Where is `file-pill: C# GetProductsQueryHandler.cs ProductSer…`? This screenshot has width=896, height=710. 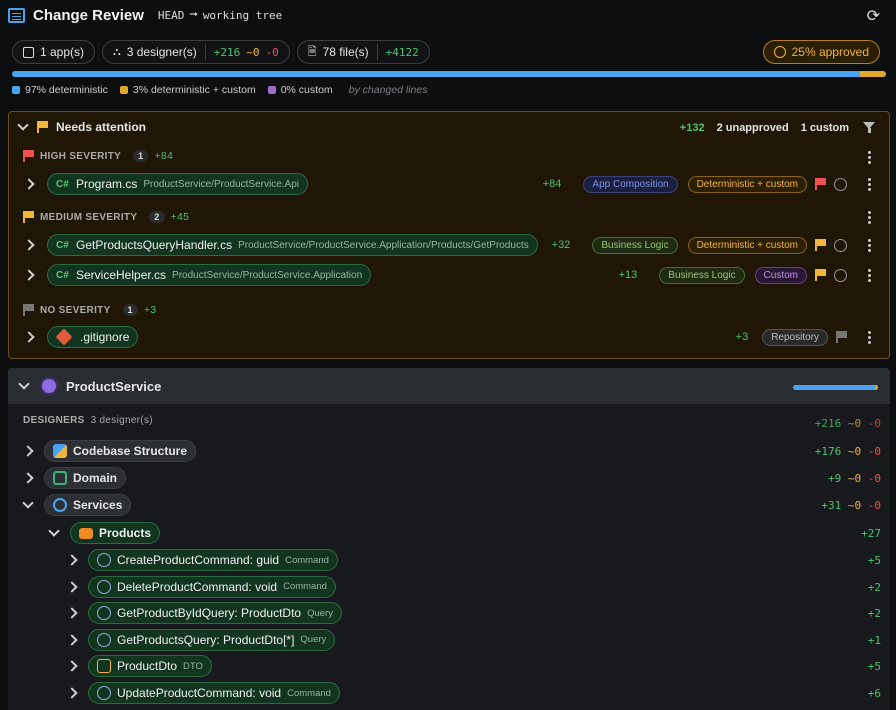 file-pill: C# GetProductsQueryHandler.cs ProductSer… is located at coordinates (292, 245).